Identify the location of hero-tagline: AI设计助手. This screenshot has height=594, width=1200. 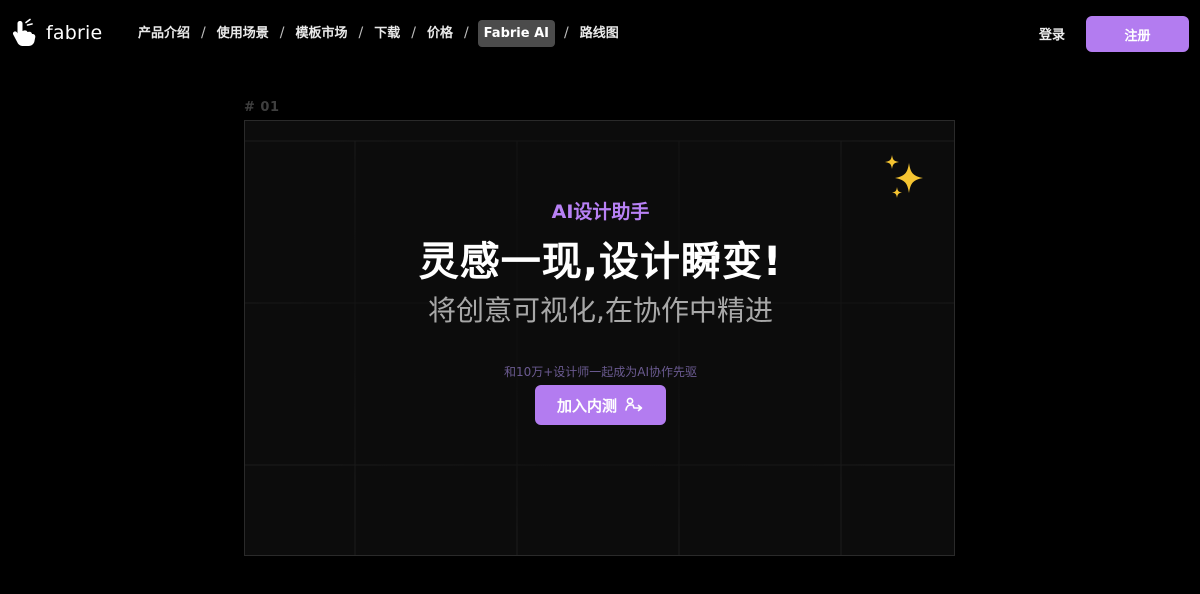
(600, 212).